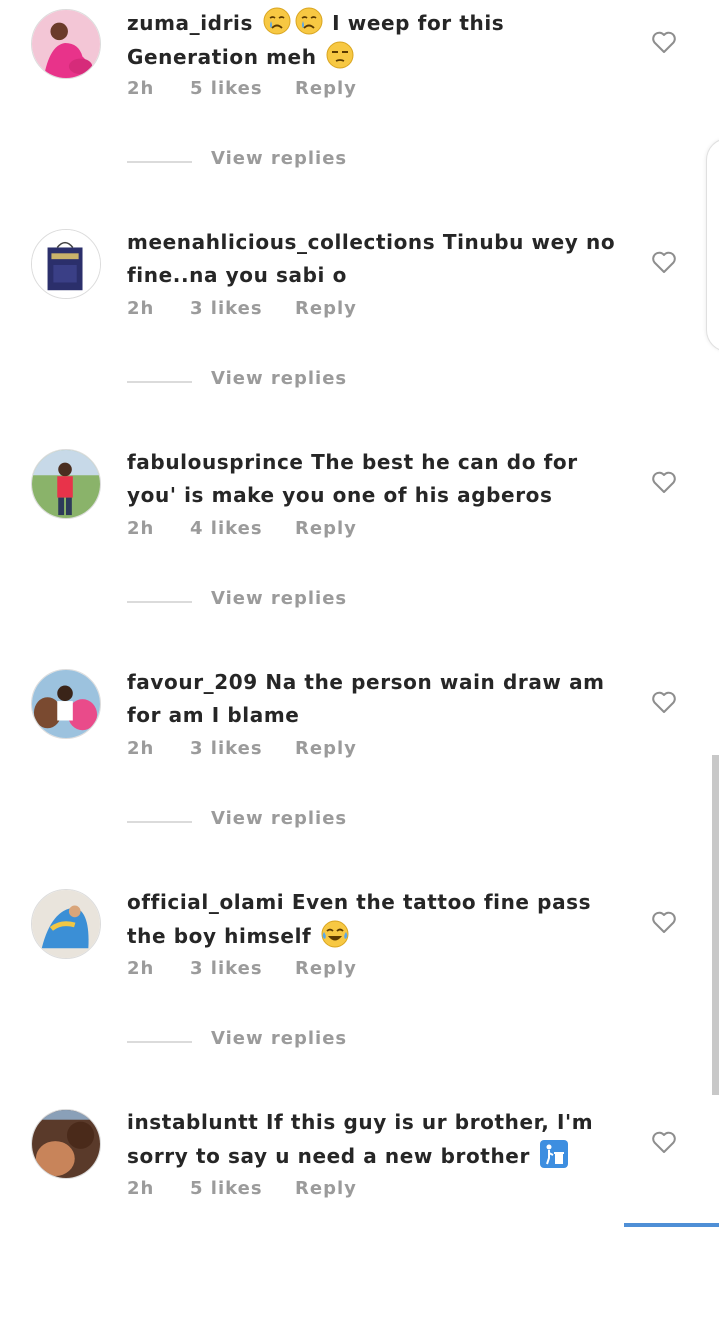  Describe the element at coordinates (554, 1154) in the screenshot. I see `litter-in-bin-emoji` at that location.